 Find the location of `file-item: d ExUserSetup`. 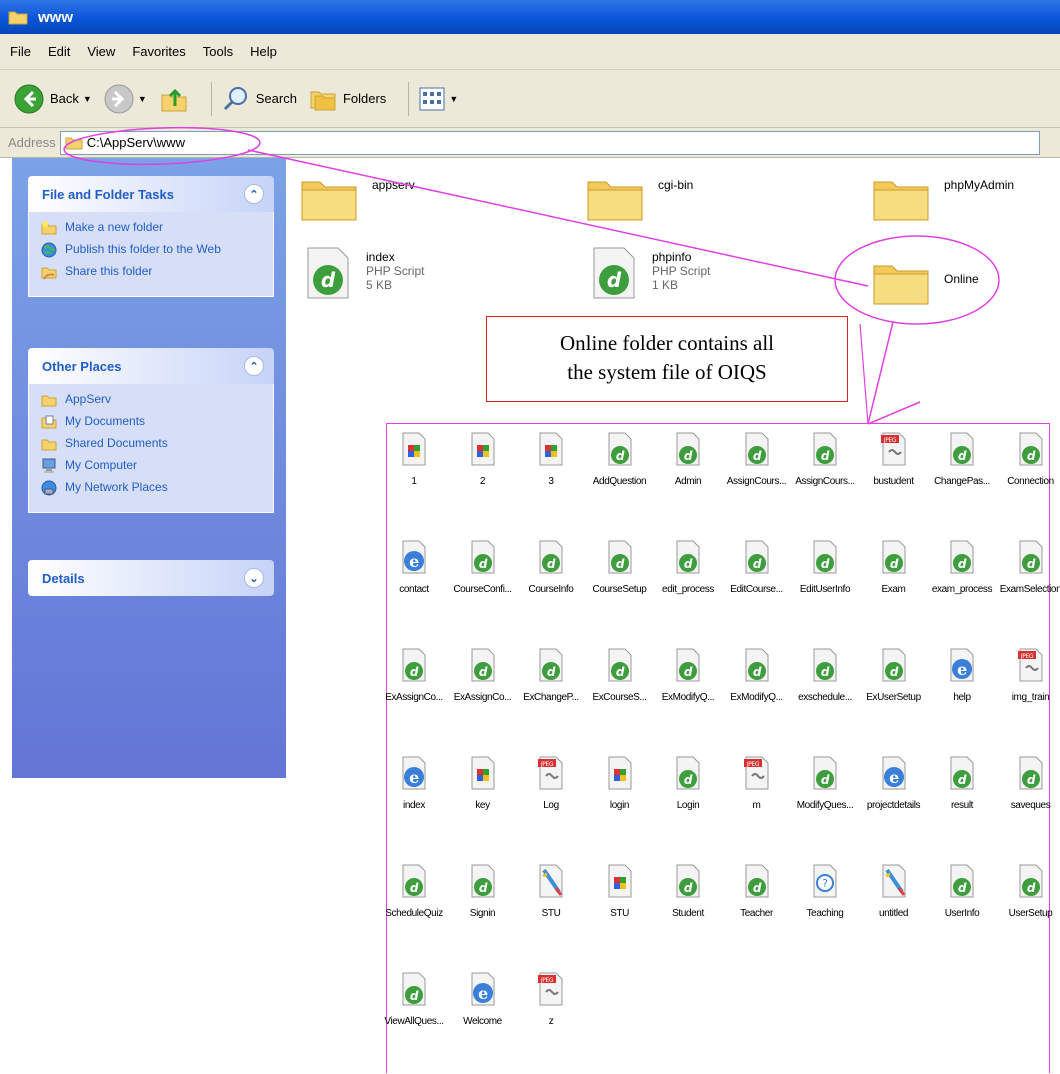

file-item: d ExUserSetup is located at coordinates (894, 675).